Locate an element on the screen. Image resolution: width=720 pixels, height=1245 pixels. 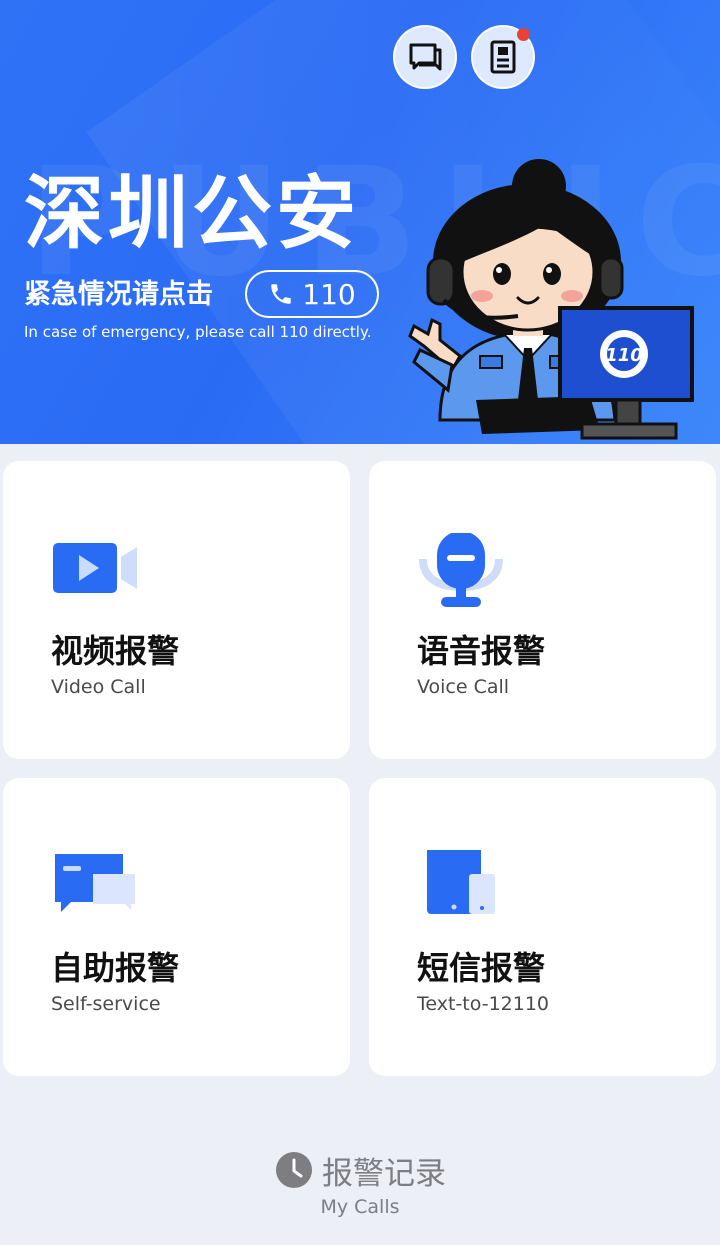
document-icon is located at coordinates (503, 57).